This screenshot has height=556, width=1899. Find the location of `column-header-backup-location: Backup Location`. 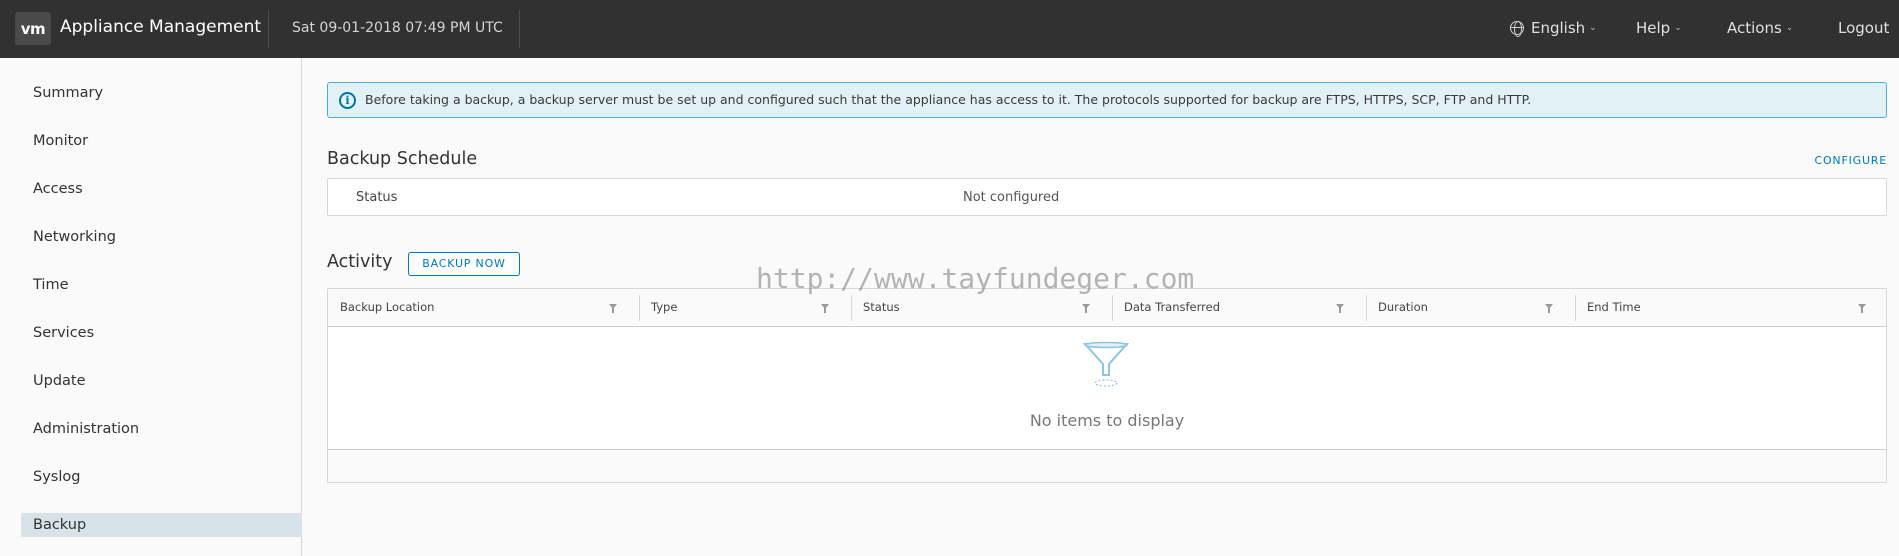

column-header-backup-location: Backup Location is located at coordinates (483, 307).